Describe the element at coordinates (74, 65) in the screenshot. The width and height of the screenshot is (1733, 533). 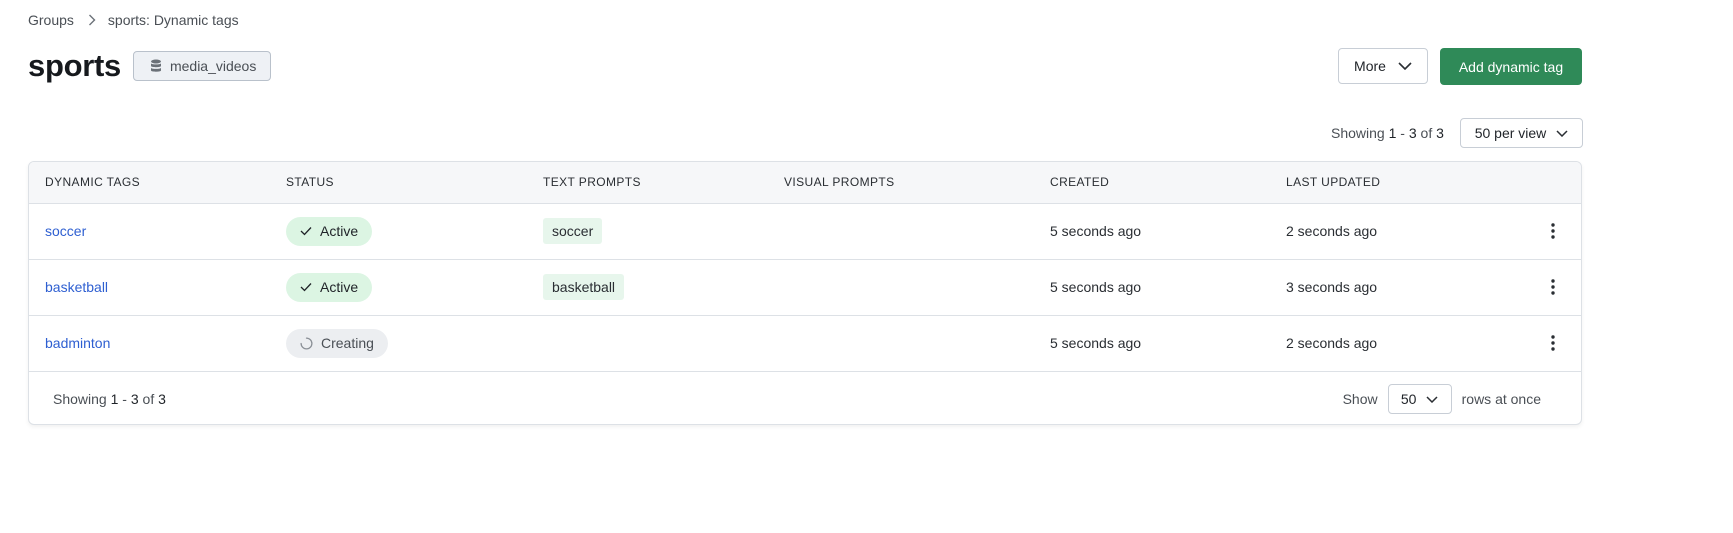
I see `page-title: sports` at that location.